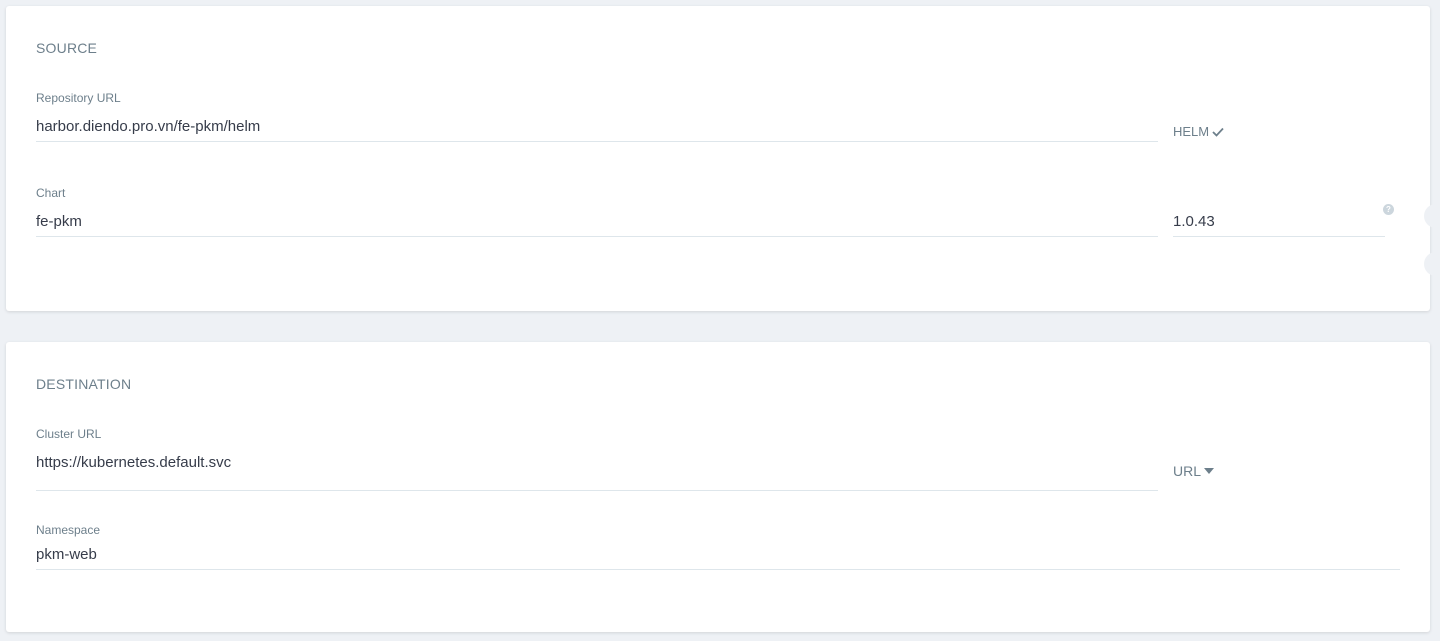 Image resolution: width=1440 pixels, height=641 pixels. I want to click on destination-section-title: DESTINATION, so click(84, 384).